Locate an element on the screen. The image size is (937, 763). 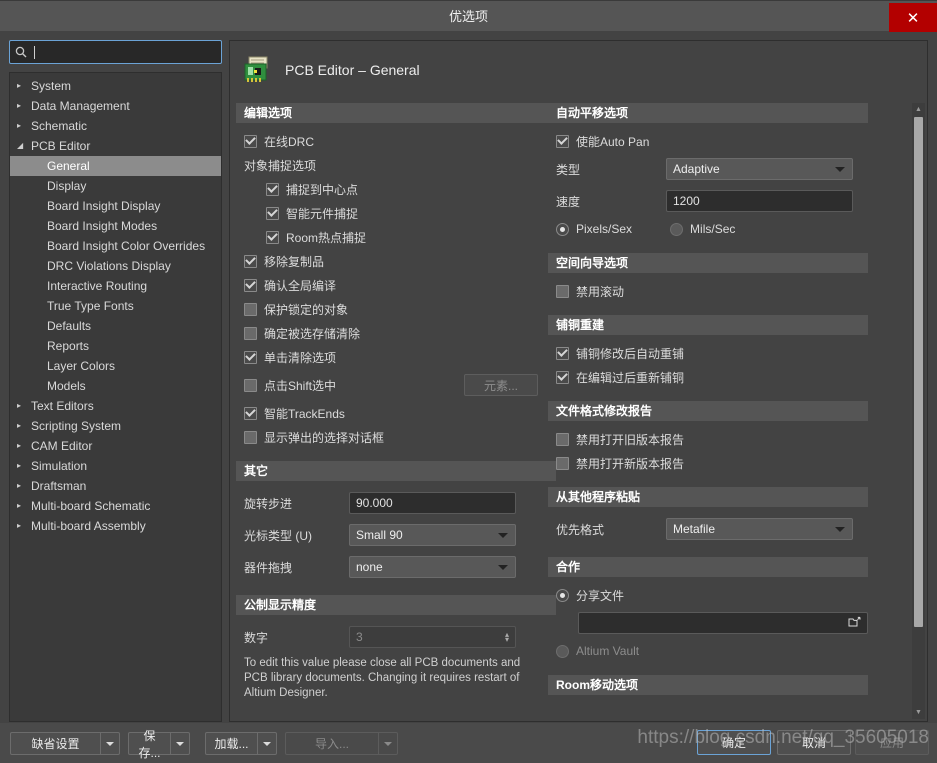
sidebar-item-scripting-system: ▸ Scripting System is located at coordinates (115, 426).